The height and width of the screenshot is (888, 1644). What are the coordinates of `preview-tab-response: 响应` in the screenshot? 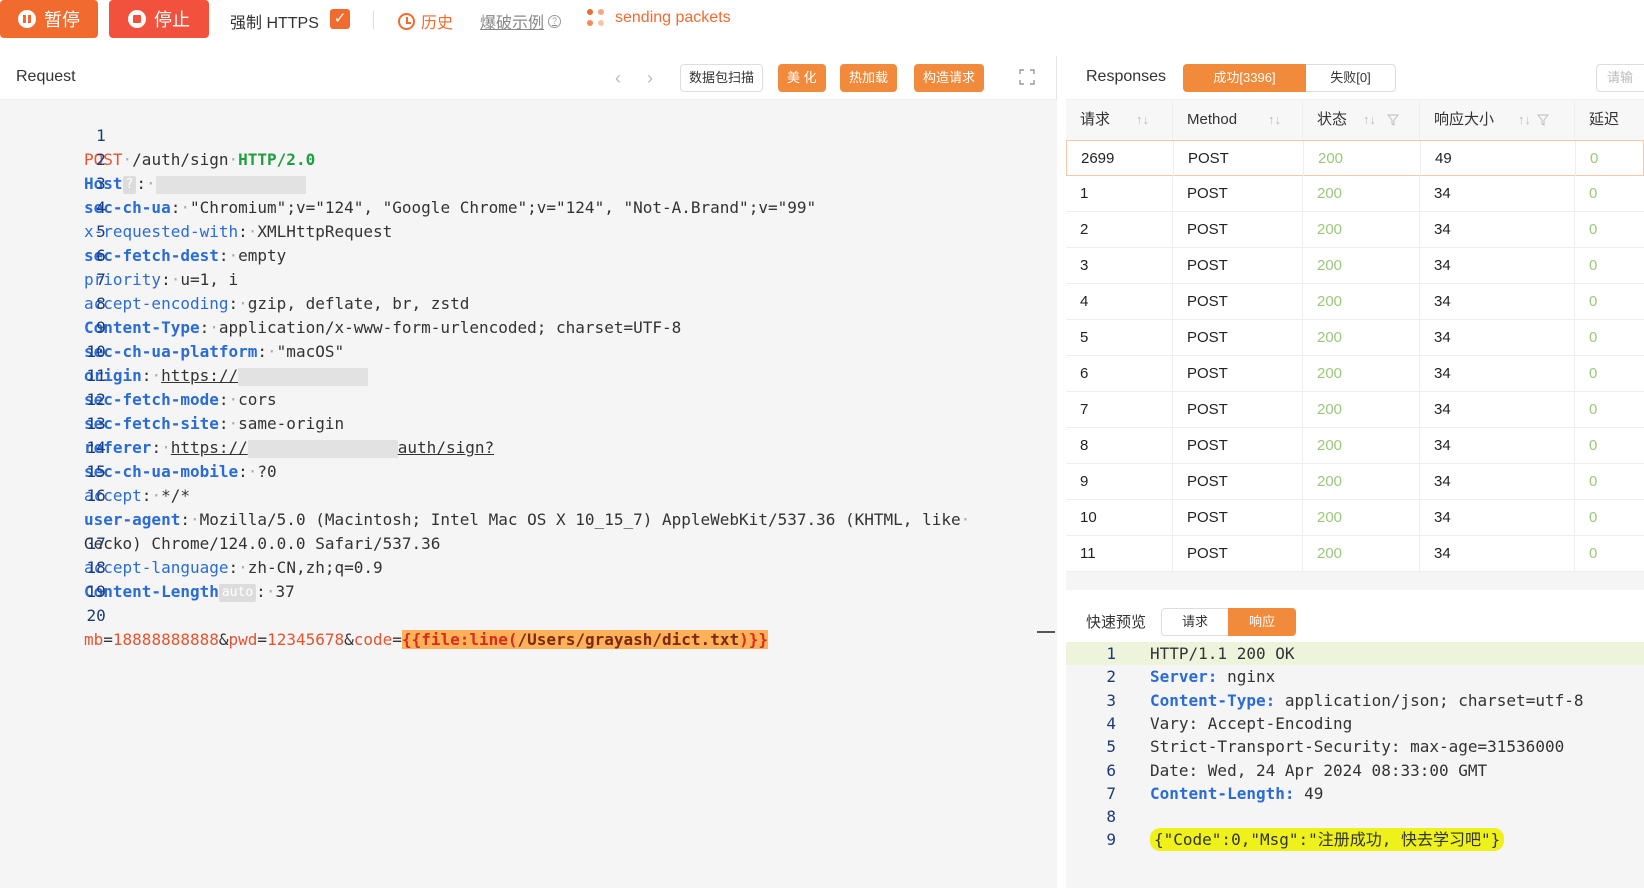 It's located at (1262, 622).